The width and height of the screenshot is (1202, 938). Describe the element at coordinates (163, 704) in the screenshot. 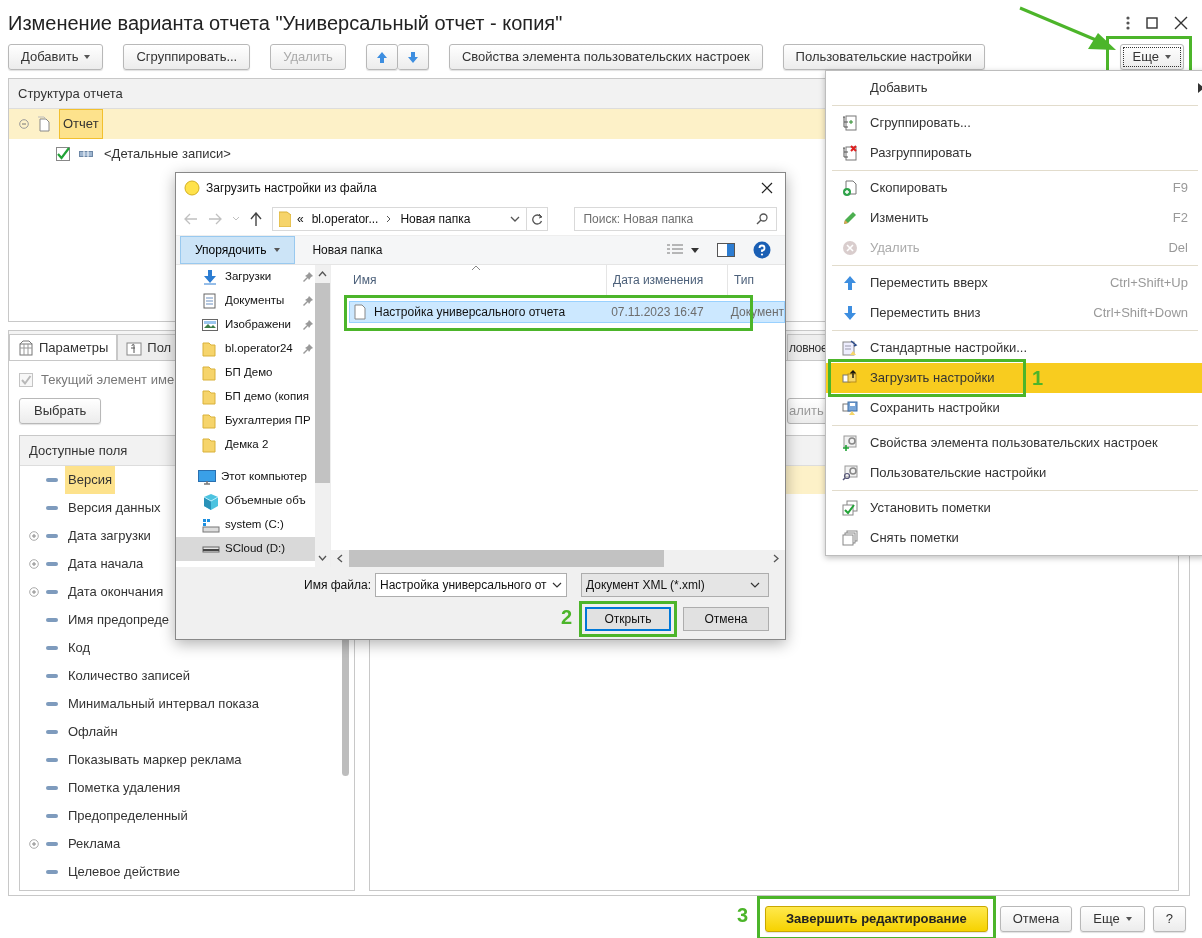

I see `field-item: Минимальный интервал показа` at that location.